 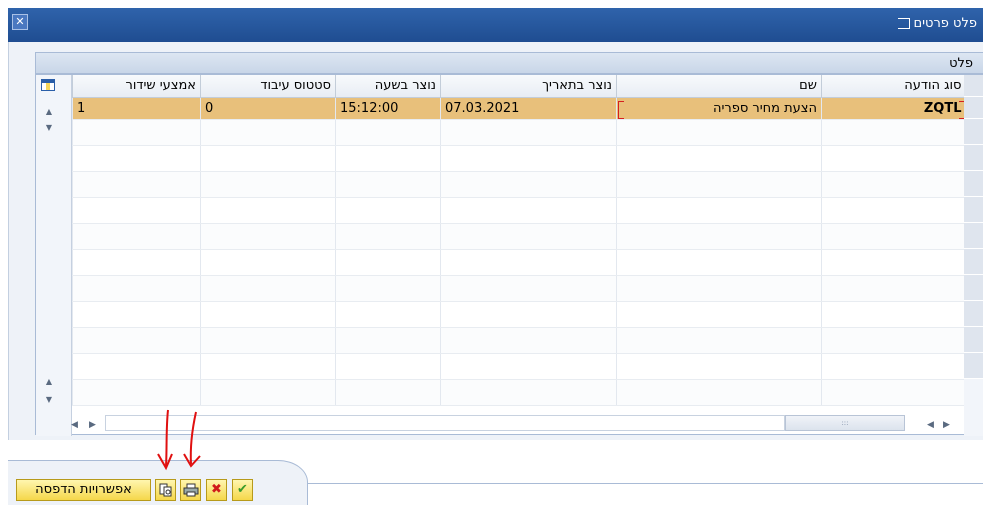 I want to click on row-selector-header, so click(x=973, y=86).